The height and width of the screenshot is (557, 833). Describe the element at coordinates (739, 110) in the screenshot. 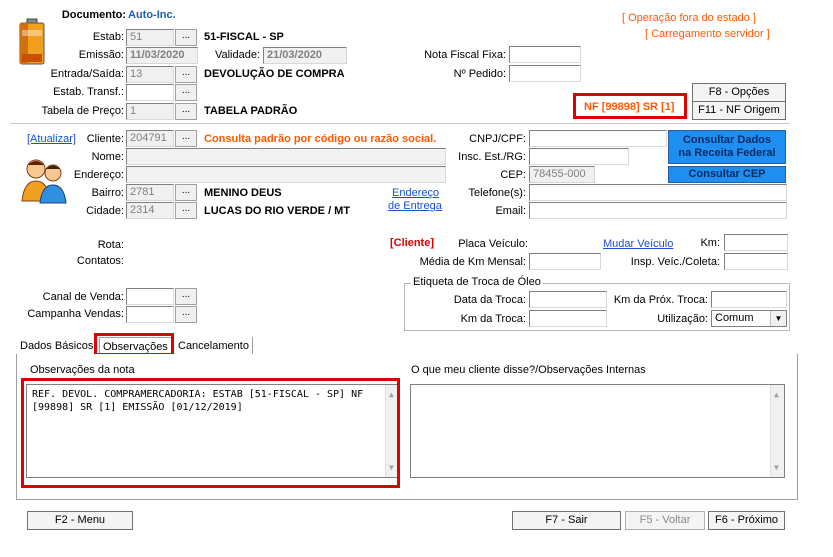

I see `f11-nf-origem-button: F11 - NF Origem` at that location.